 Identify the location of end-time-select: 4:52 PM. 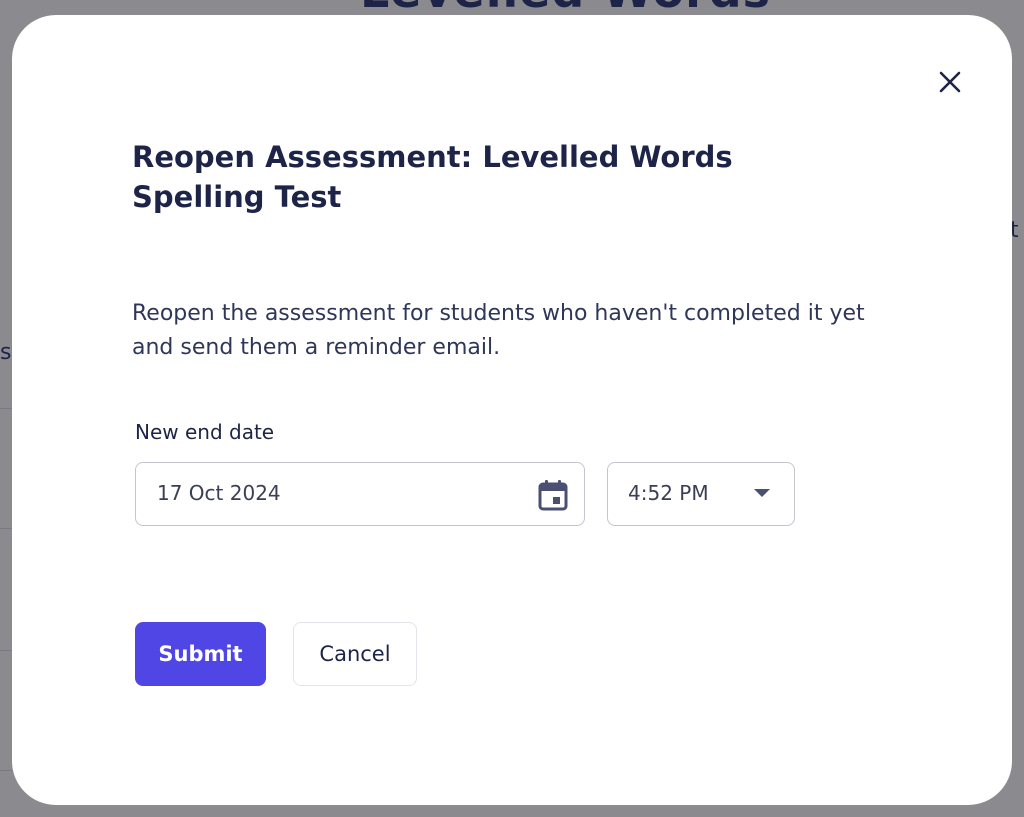
(701, 494).